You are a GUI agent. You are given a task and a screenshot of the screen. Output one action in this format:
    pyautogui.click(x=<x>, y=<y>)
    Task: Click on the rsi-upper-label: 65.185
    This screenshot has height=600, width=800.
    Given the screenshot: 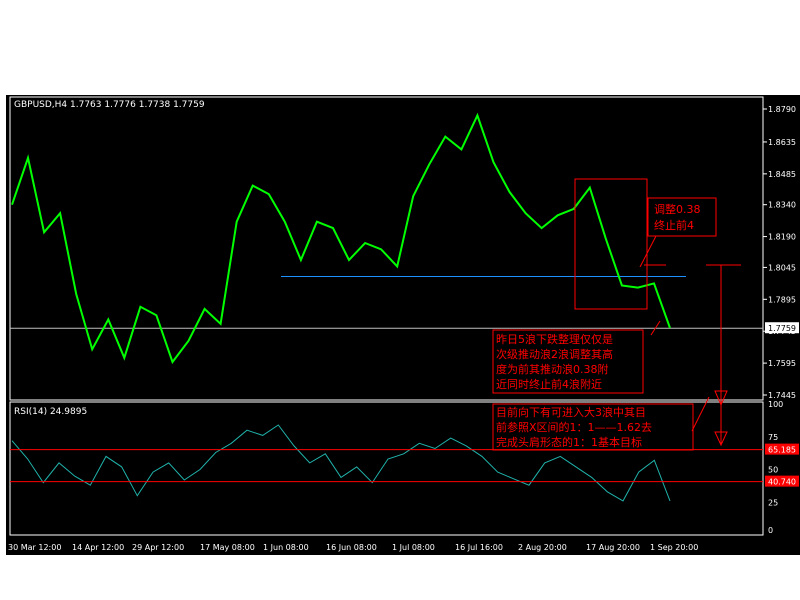 What is the action you would take?
    pyautogui.click(x=782, y=450)
    